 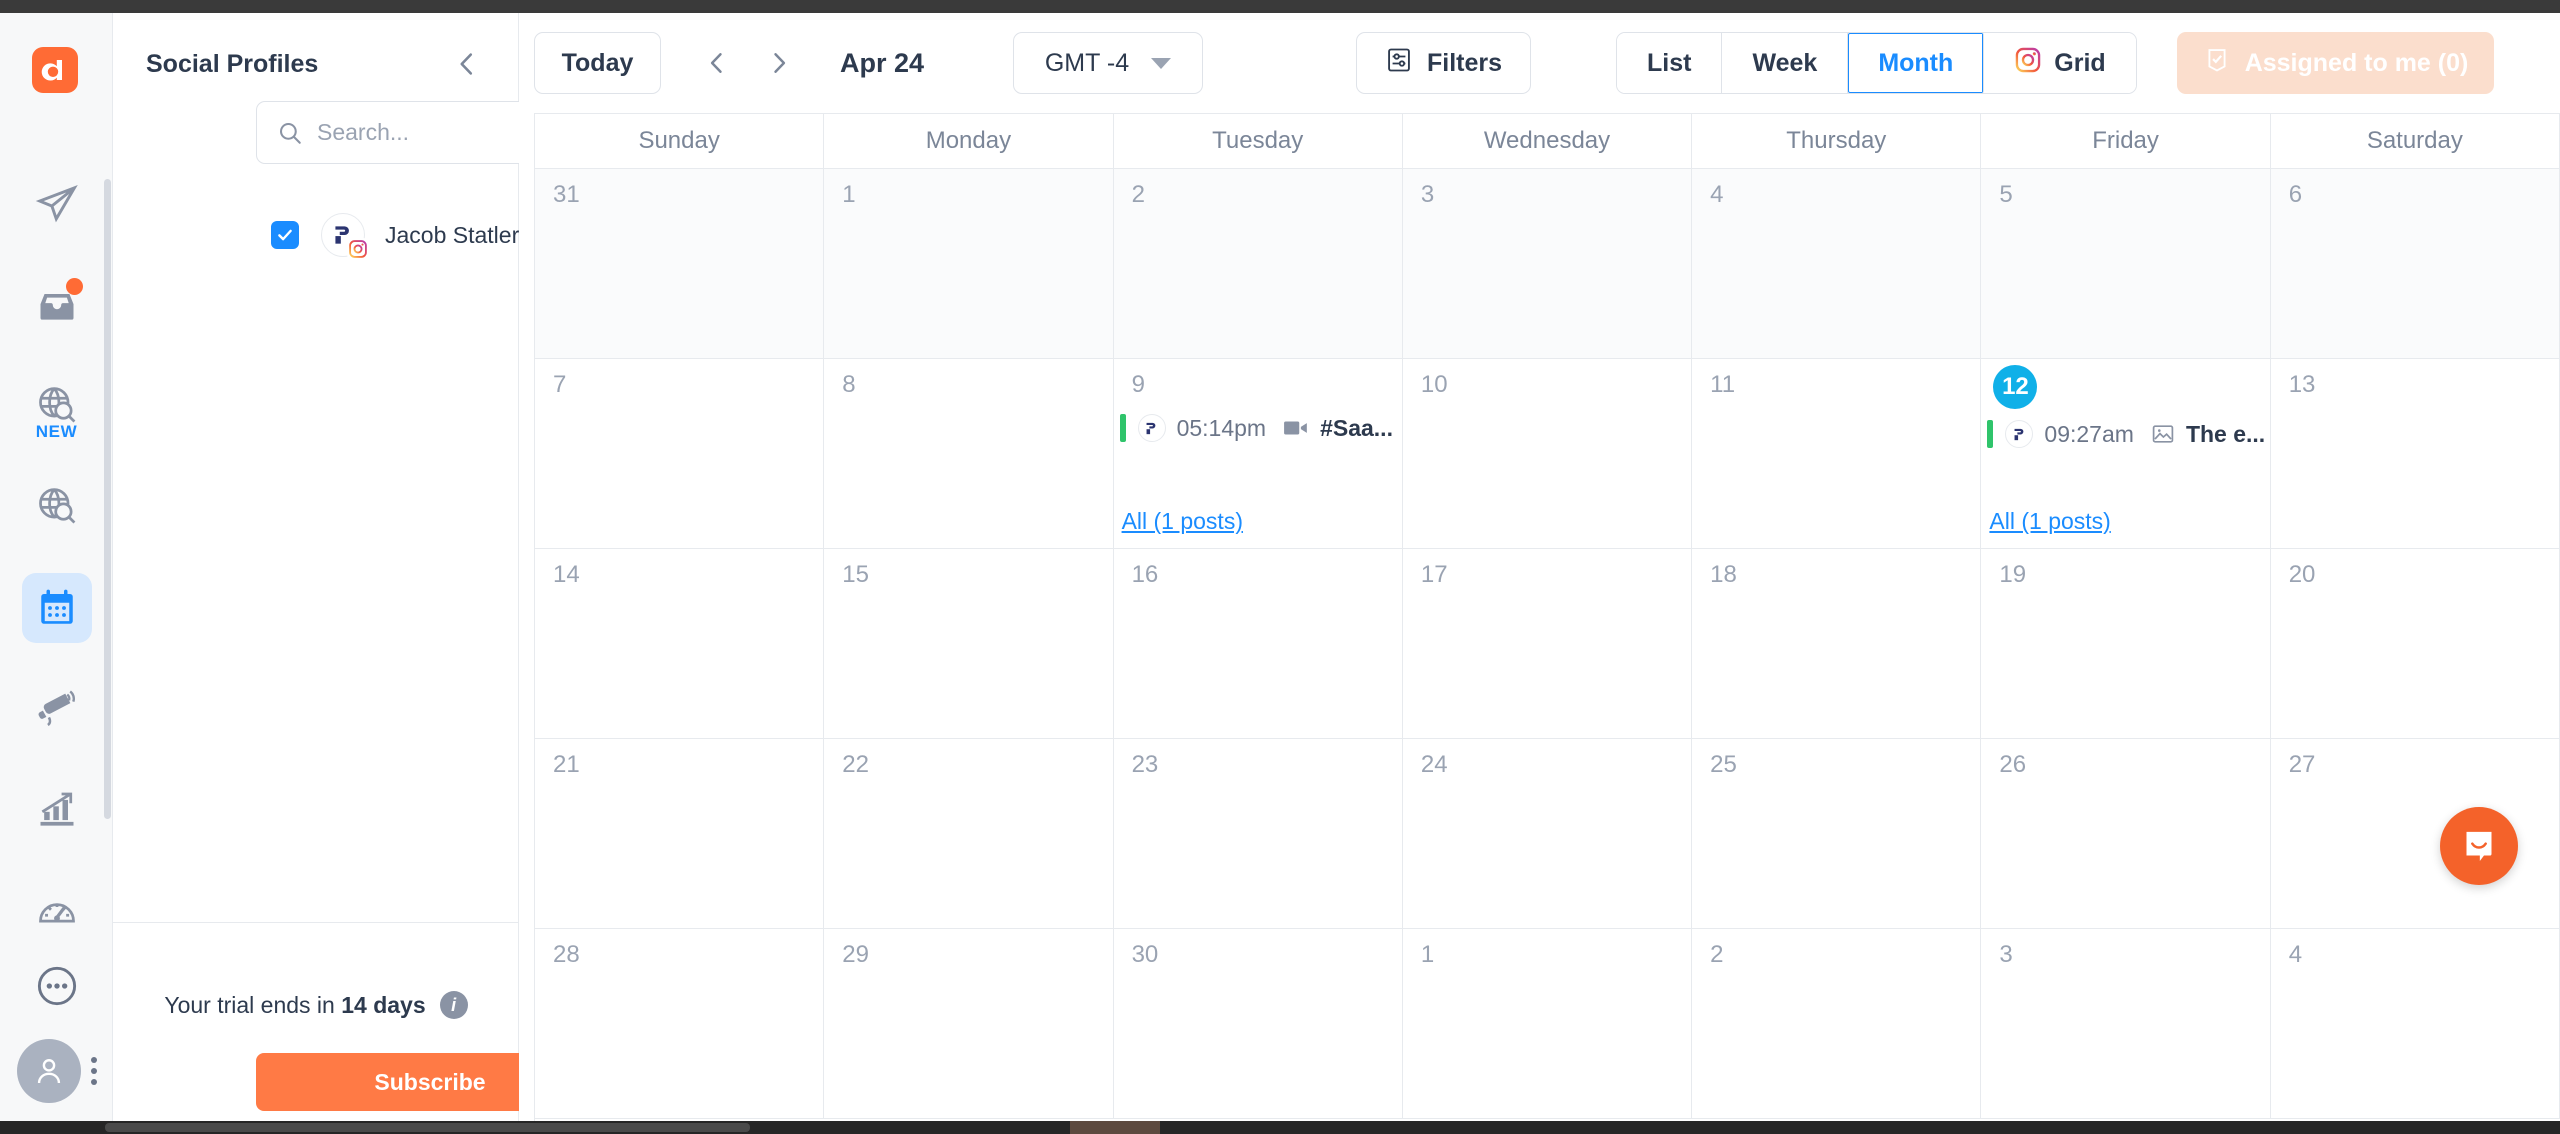 What do you see at coordinates (680, 1023) in the screenshot?
I see `calendar-day-cell: 28` at bounding box center [680, 1023].